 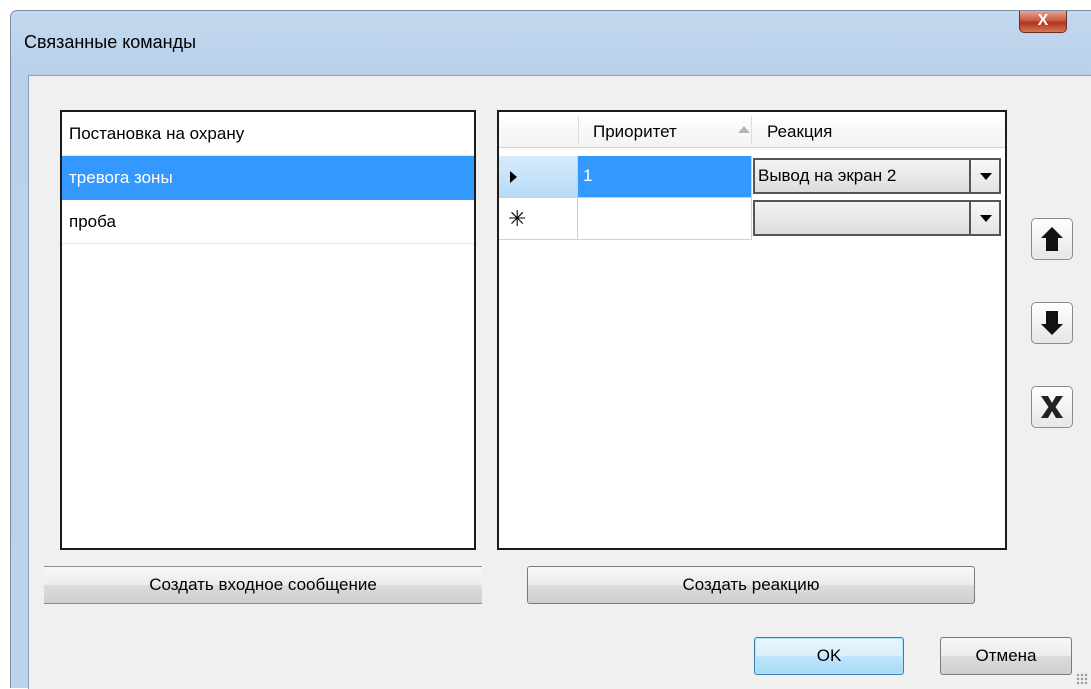 What do you see at coordinates (1006, 656) in the screenshot?
I see `cancel-button: Отмена` at bounding box center [1006, 656].